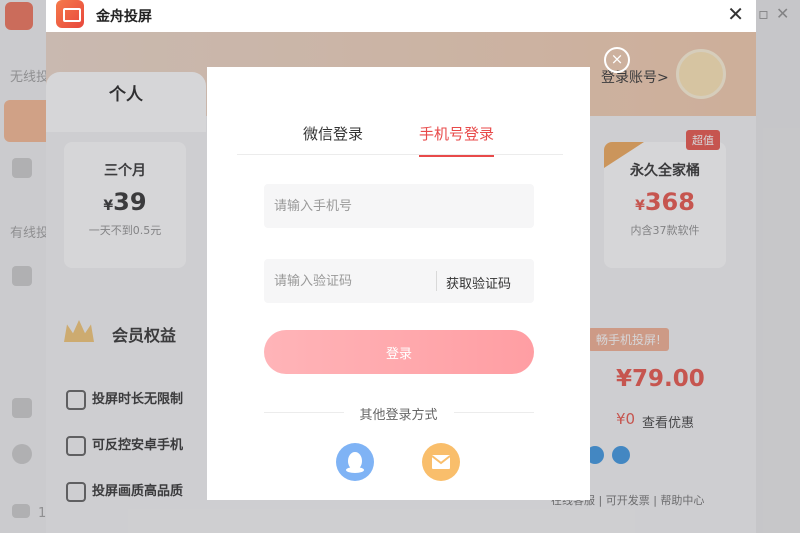  I want to click on code-input, so click(349, 281).